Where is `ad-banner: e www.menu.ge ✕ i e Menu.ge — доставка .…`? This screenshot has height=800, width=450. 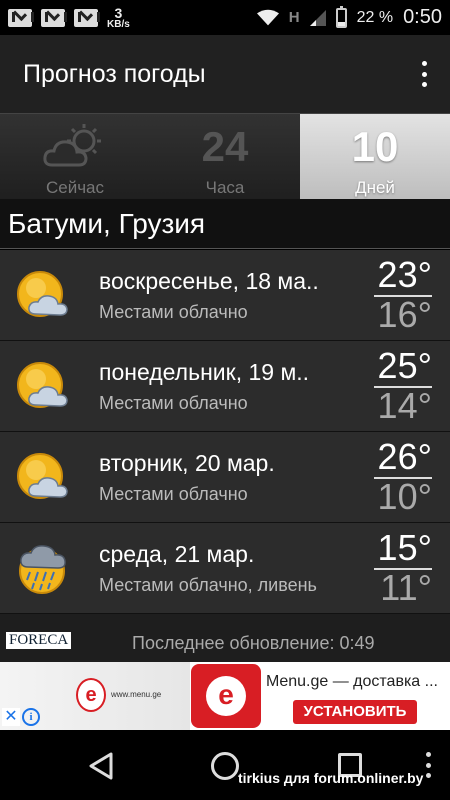 ad-banner: e www.menu.ge ✕ i e Menu.ge — доставка .… is located at coordinates (225, 696).